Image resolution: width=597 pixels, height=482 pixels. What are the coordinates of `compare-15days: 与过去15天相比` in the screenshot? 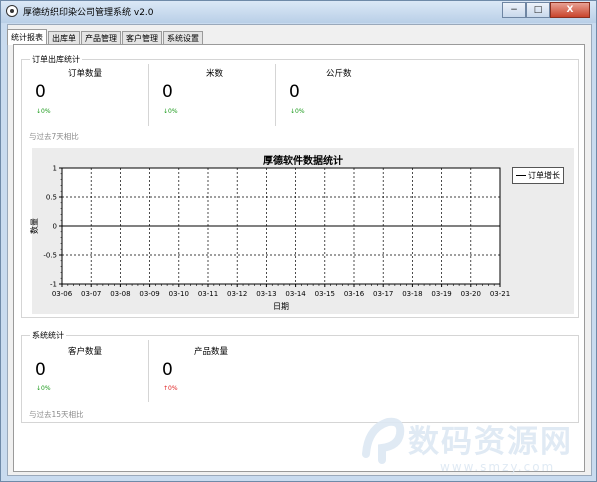 It's located at (56, 414).